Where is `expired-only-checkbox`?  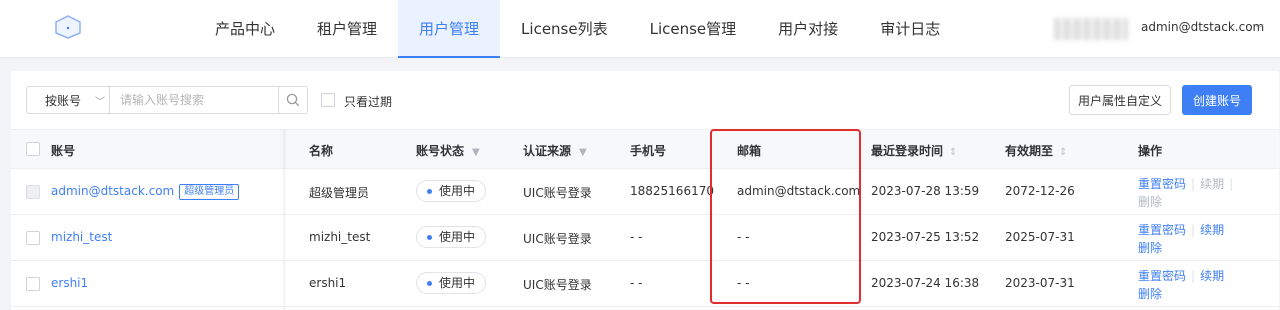
expired-only-checkbox is located at coordinates (328, 100).